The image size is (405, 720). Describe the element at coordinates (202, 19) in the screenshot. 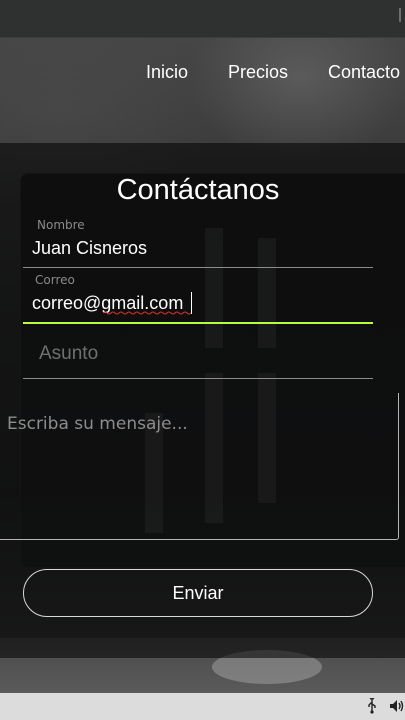

I see `browser-top-bar` at that location.